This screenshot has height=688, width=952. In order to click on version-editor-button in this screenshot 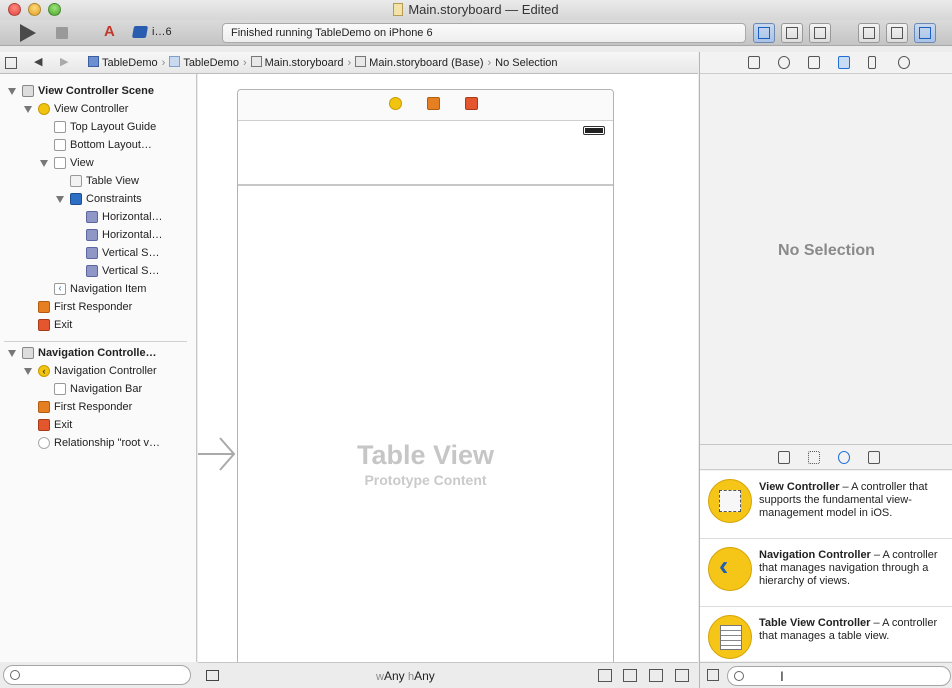, I will do `click(820, 33)`.